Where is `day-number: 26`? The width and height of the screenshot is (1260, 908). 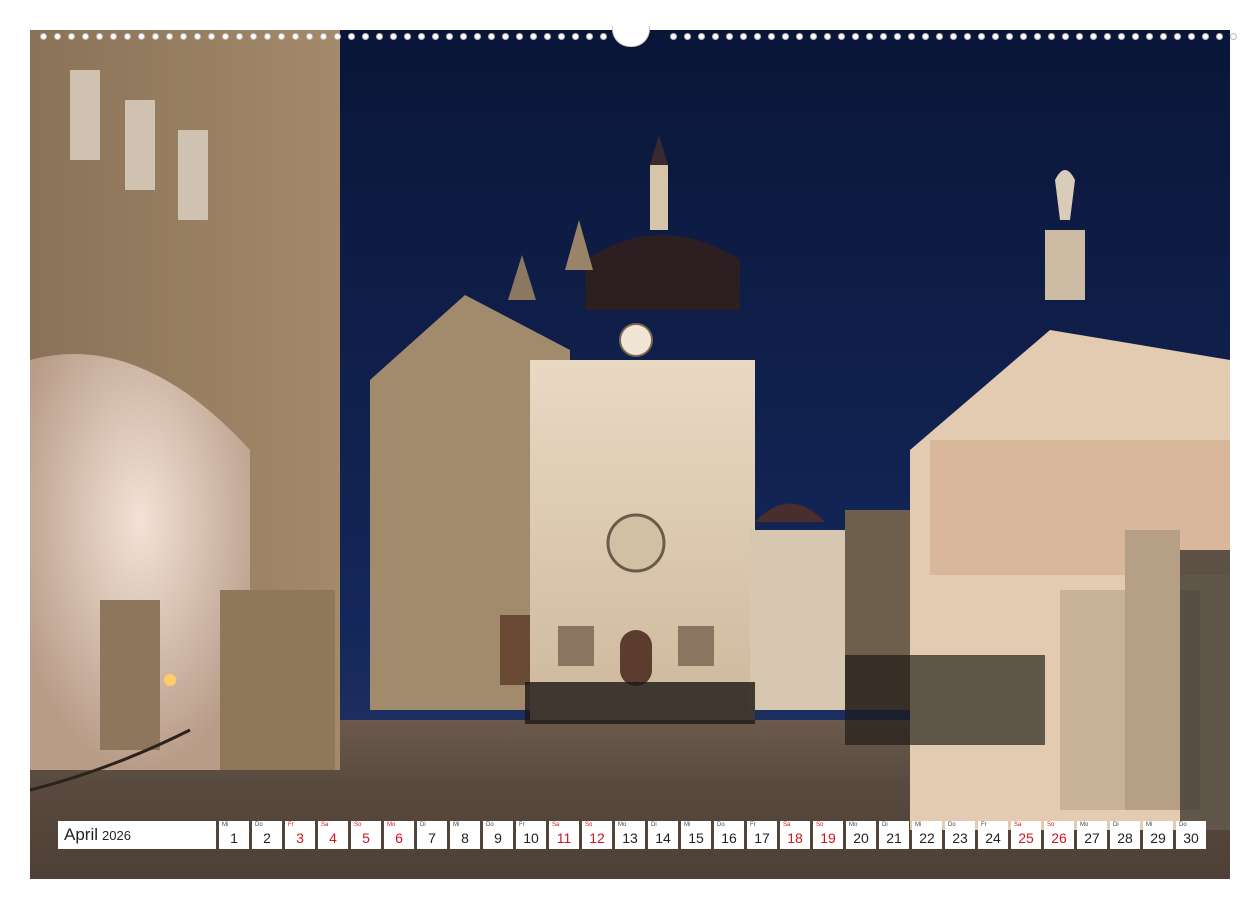 day-number: 26 is located at coordinates (1059, 838).